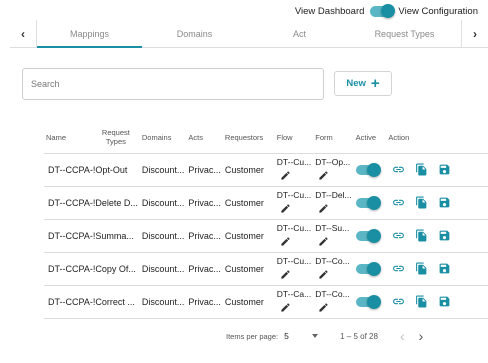 The height and width of the screenshot is (363, 488). I want to click on pagination: Items per page: 5 1 – 5 of 28 ‹ ›, so click(324, 336).